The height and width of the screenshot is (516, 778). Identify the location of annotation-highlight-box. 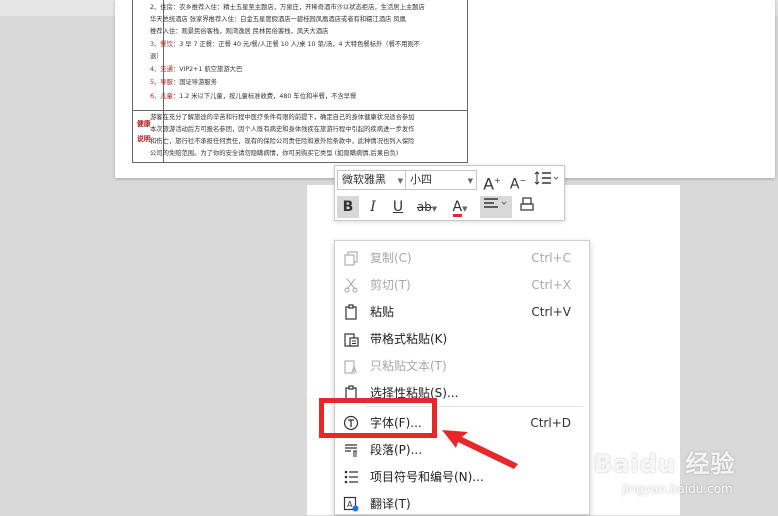
(378, 418).